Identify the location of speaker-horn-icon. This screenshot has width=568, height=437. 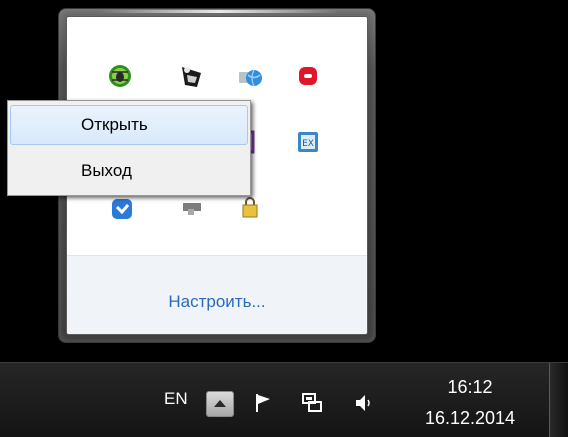
(192, 76).